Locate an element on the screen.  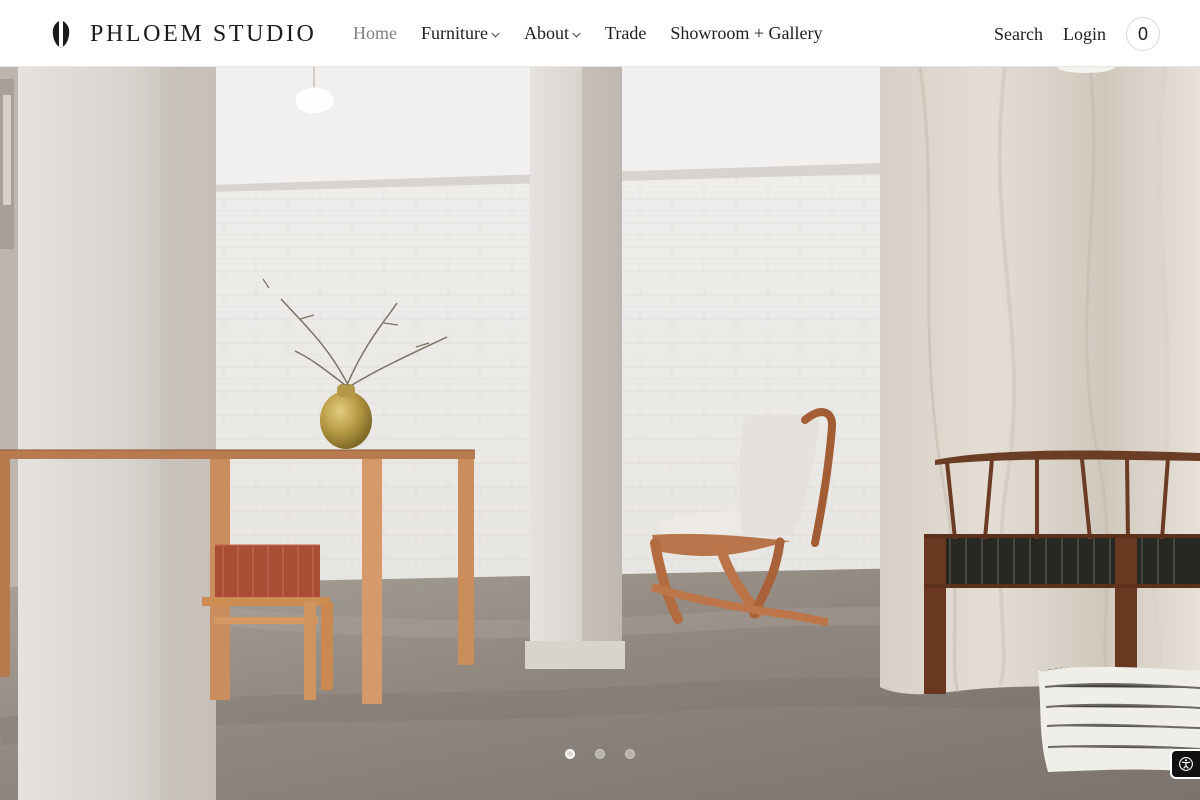
nav-home-label: Home is located at coordinates (375, 33).